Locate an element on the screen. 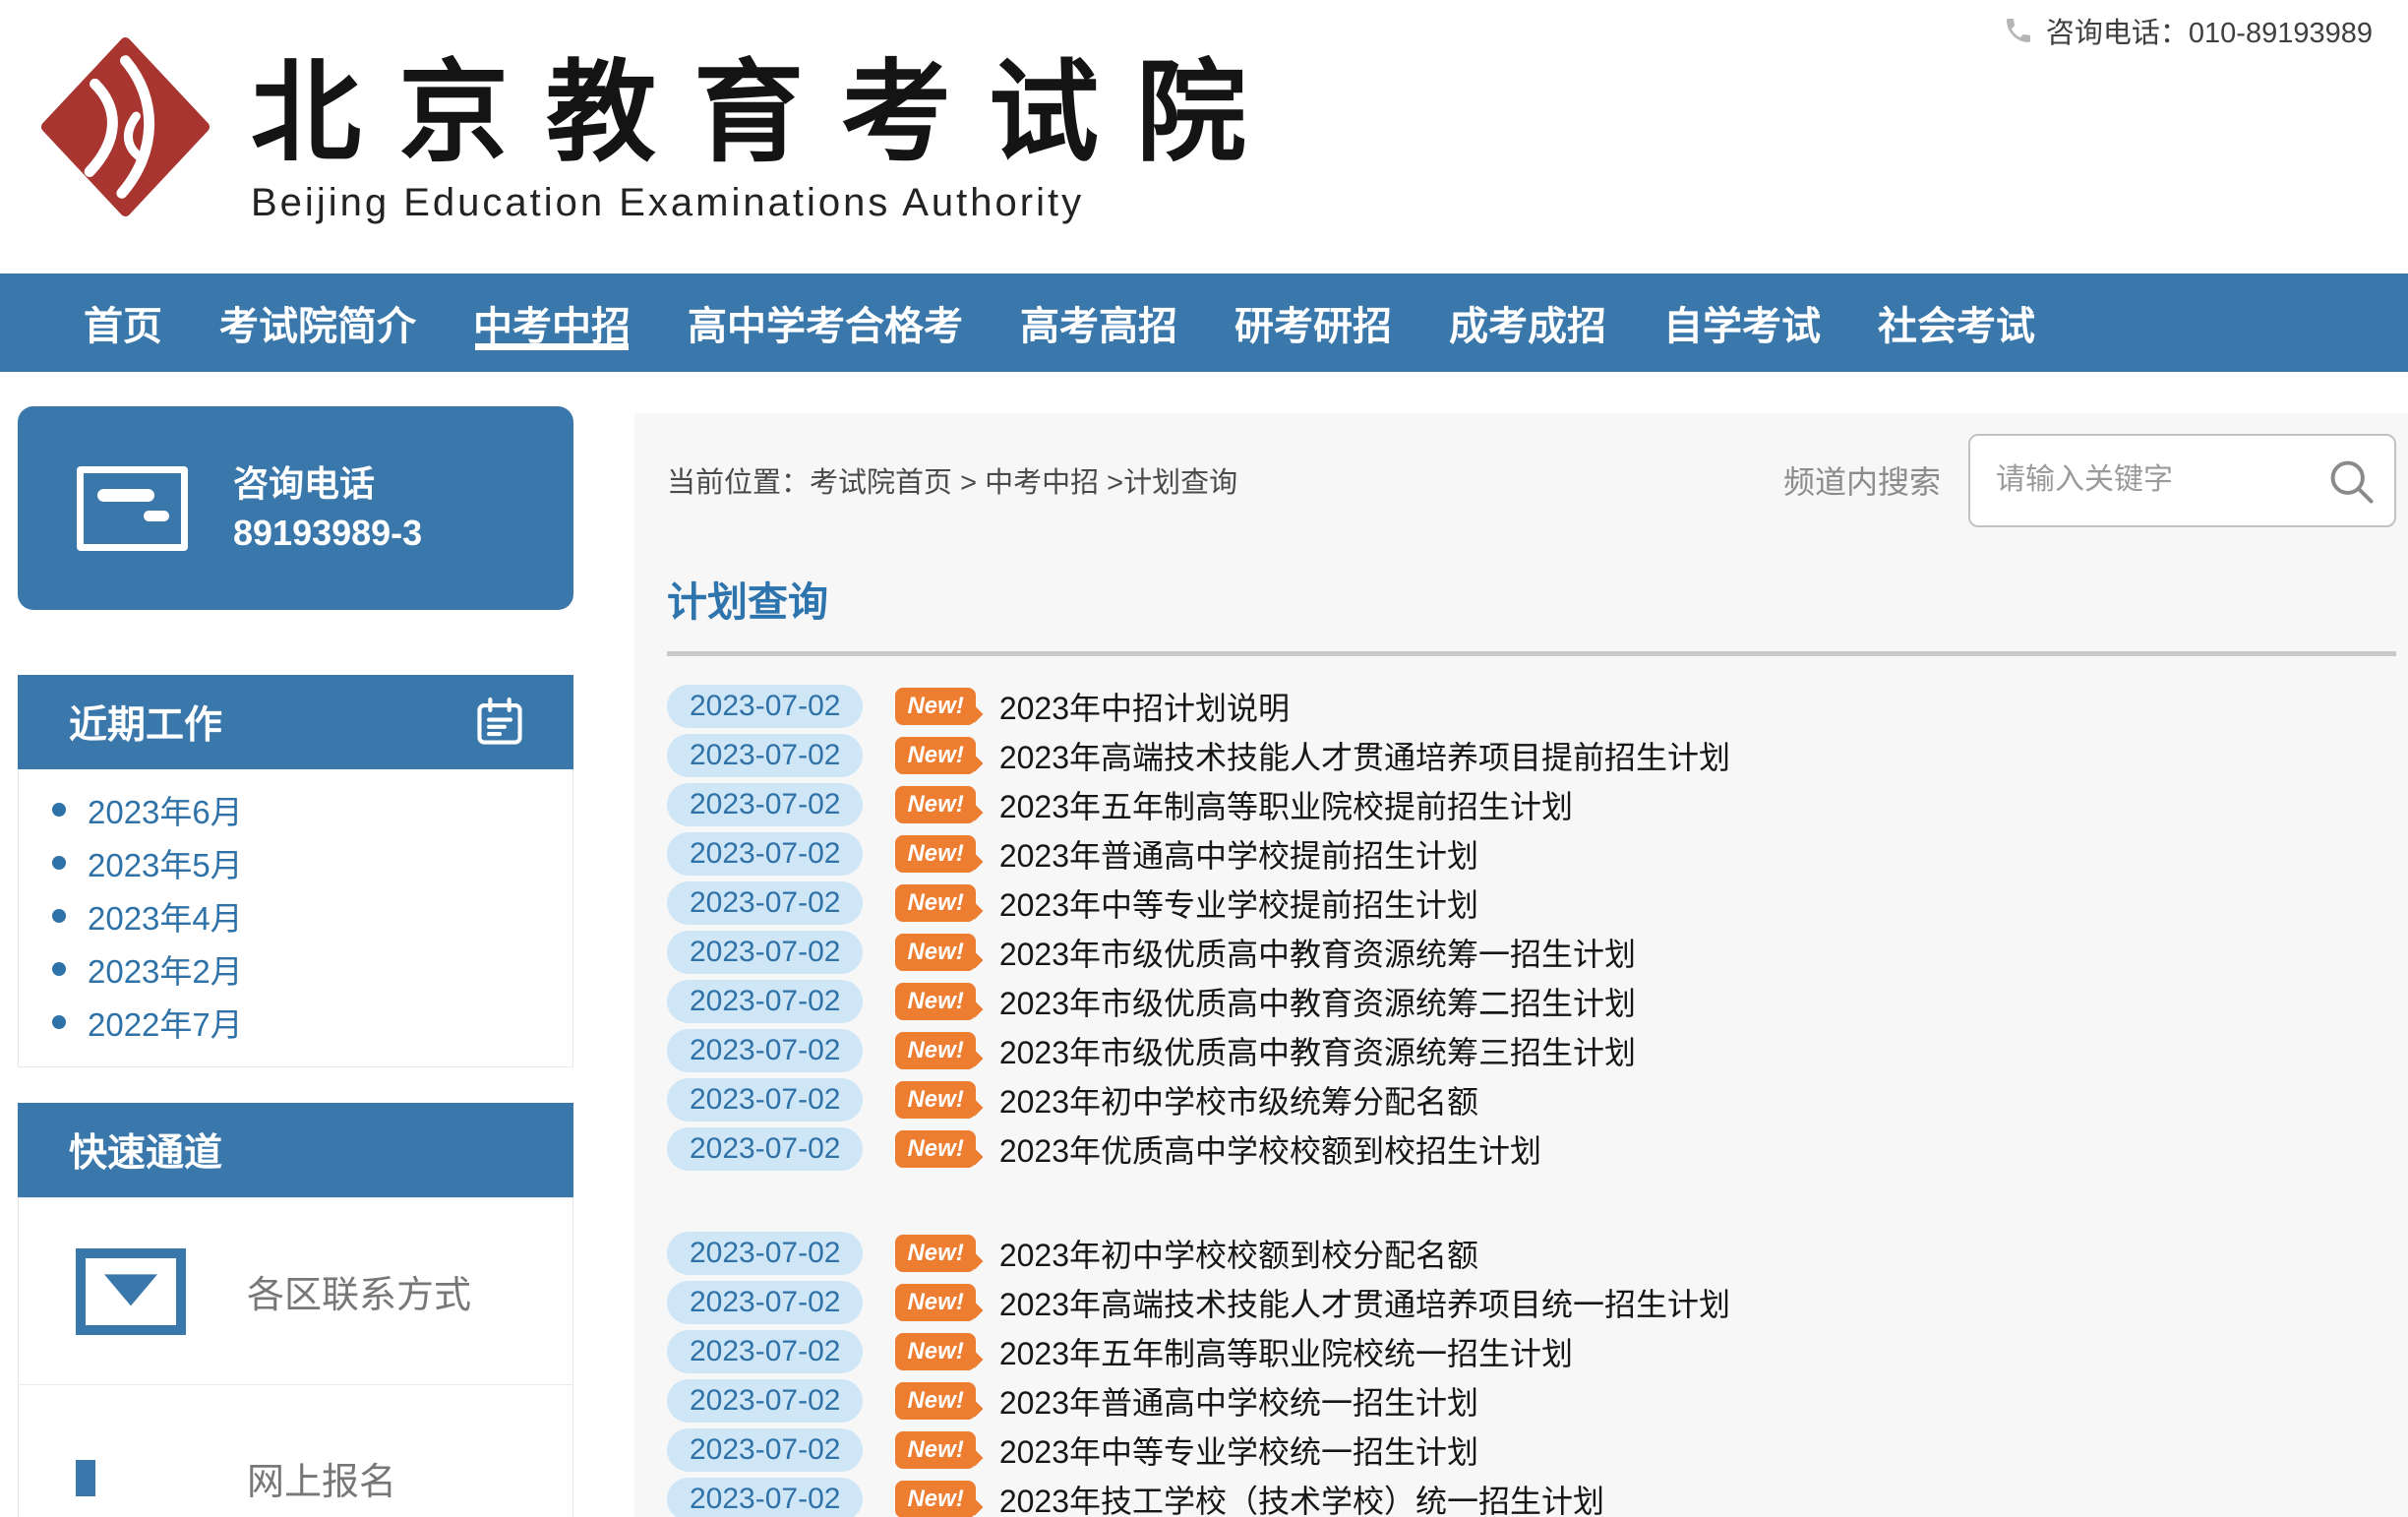  news-link: 2023年普通高中学校提前招生计划 is located at coordinates (1238, 854).